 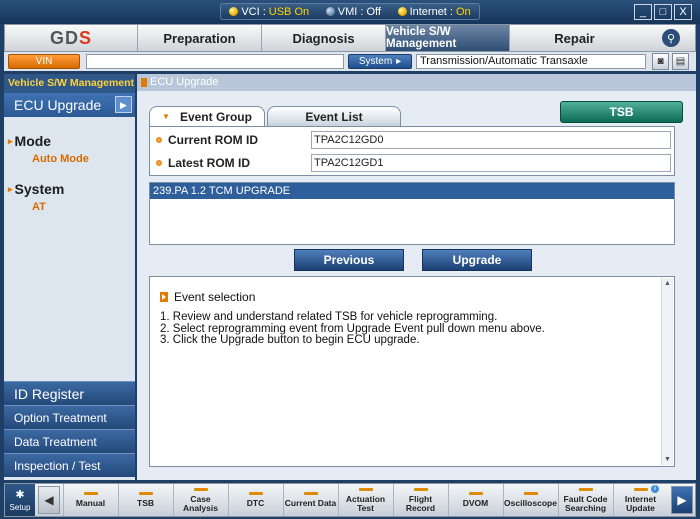 What do you see at coordinates (310, 503) in the screenshot?
I see `tool-label: Current Data` at bounding box center [310, 503].